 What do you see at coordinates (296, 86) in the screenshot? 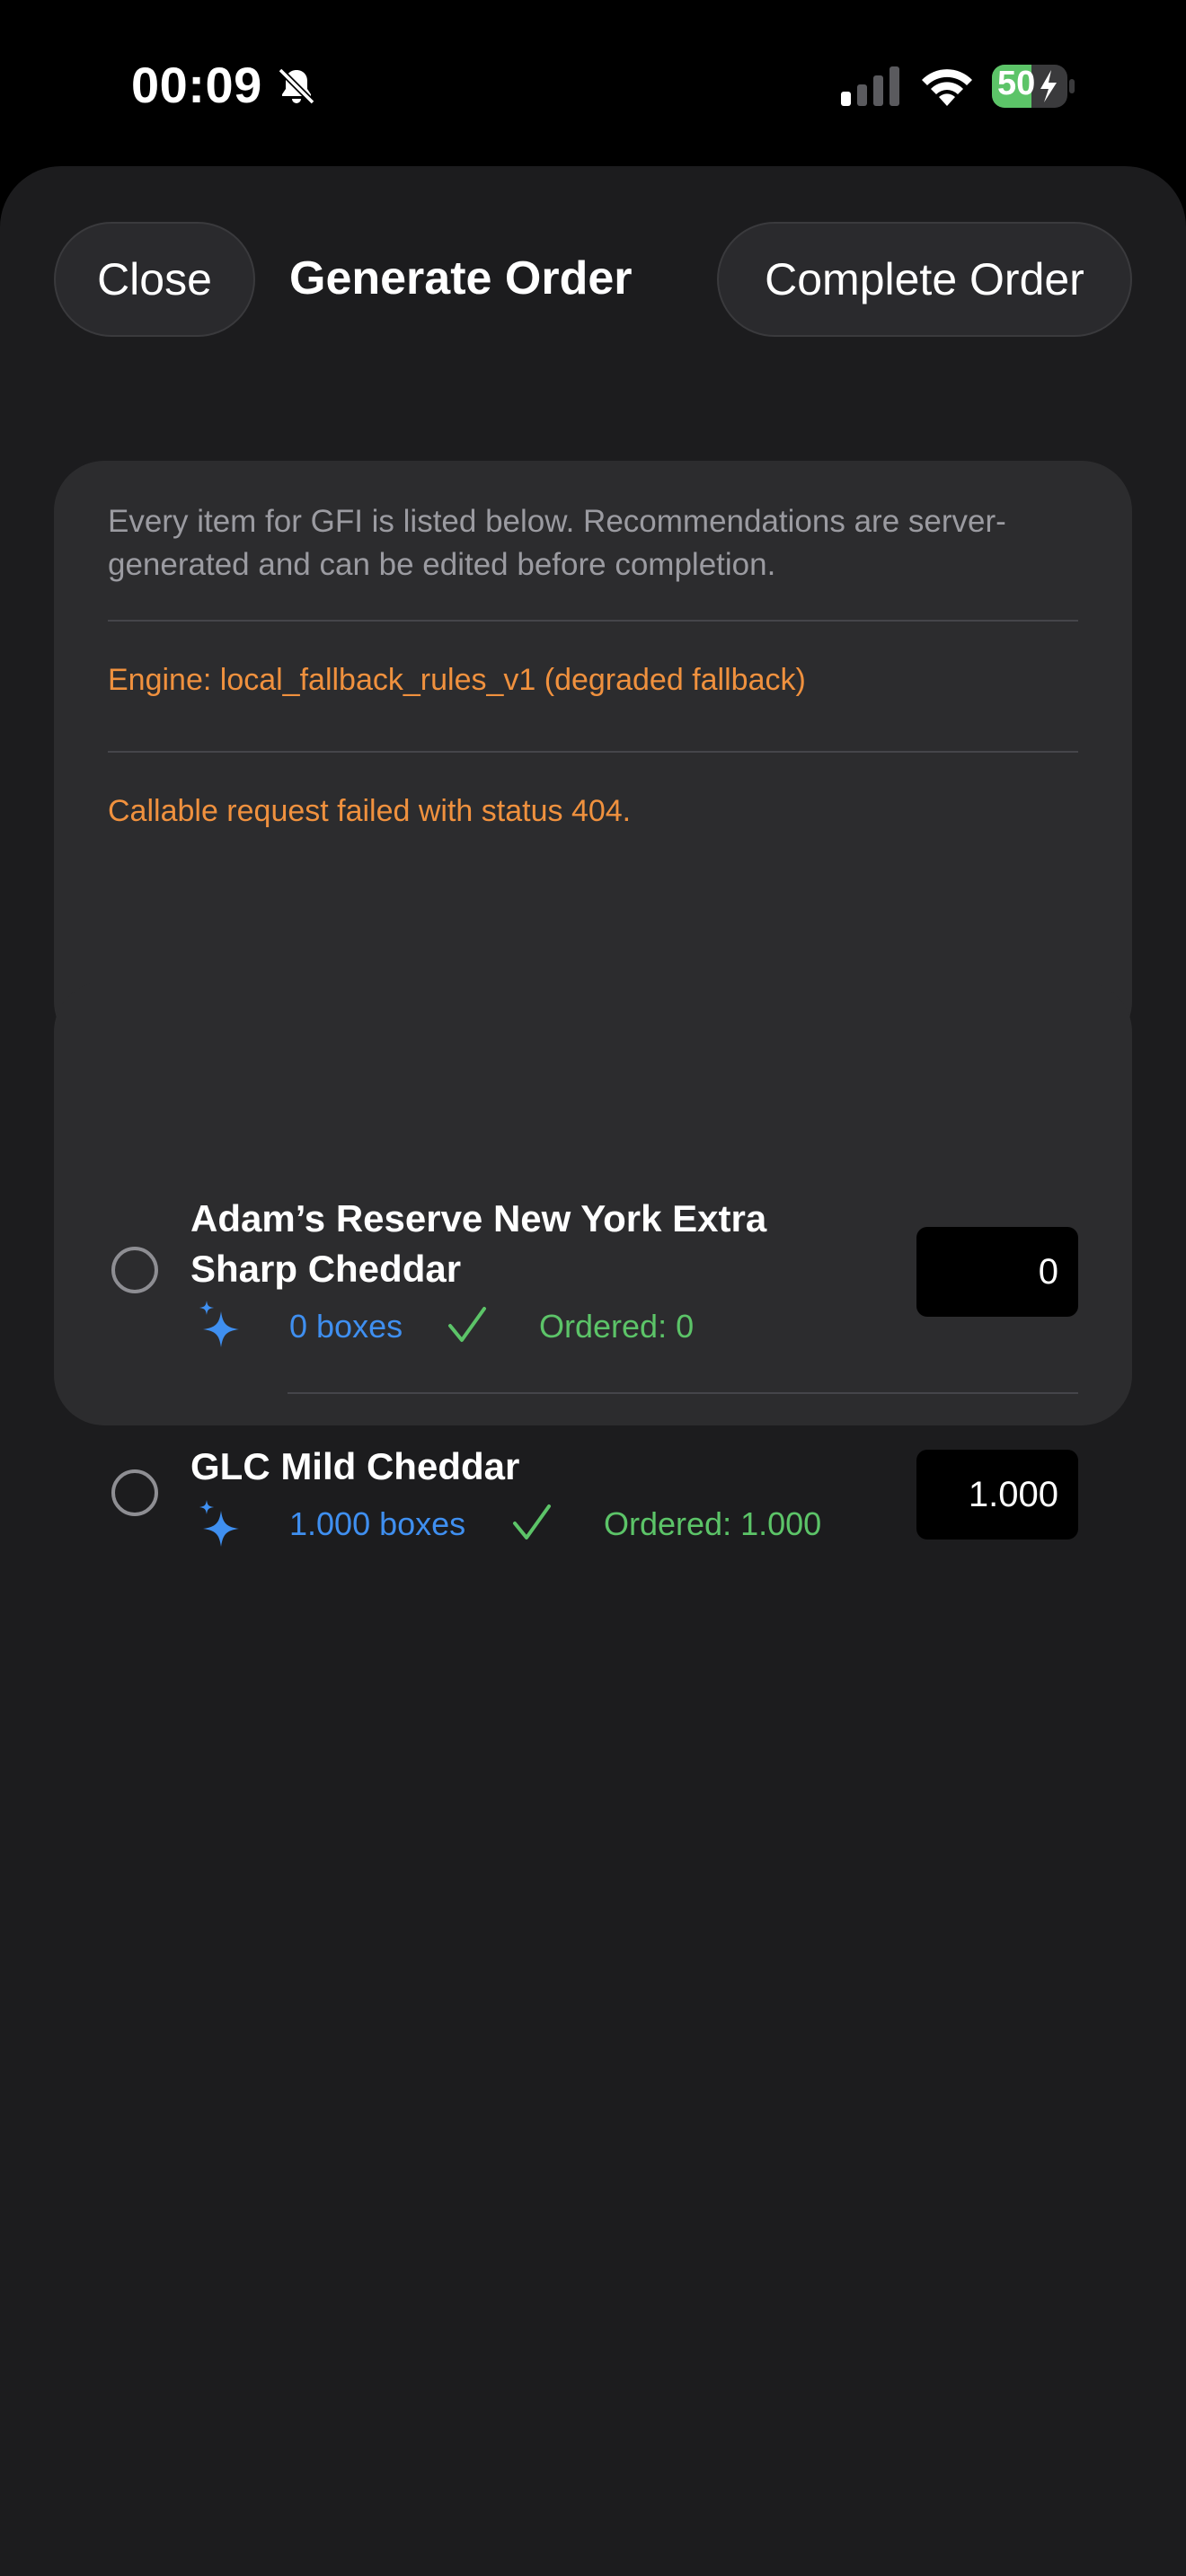
I see `bell-slash-icon` at bounding box center [296, 86].